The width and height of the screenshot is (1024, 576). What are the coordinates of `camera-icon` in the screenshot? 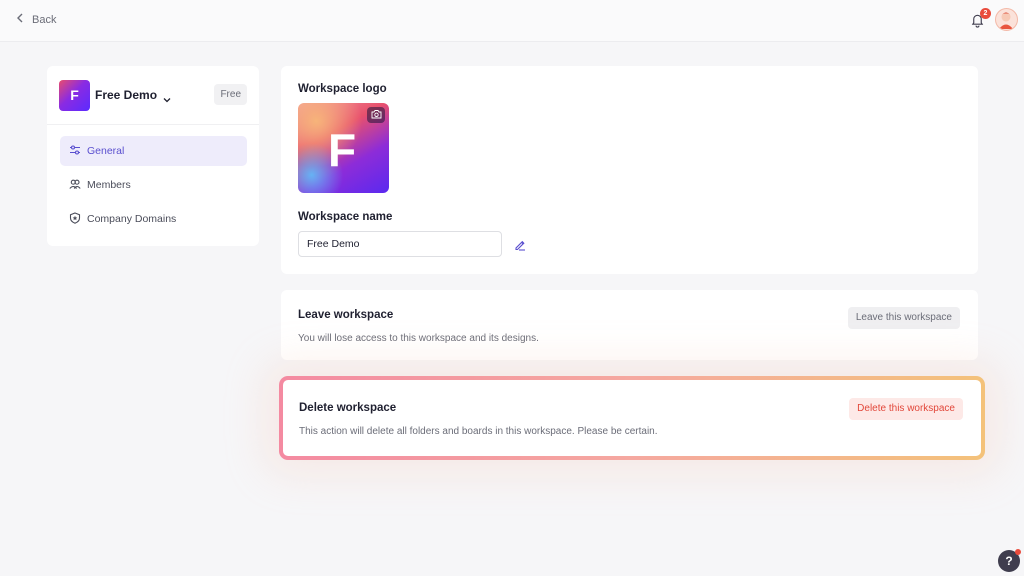 It's located at (376, 115).